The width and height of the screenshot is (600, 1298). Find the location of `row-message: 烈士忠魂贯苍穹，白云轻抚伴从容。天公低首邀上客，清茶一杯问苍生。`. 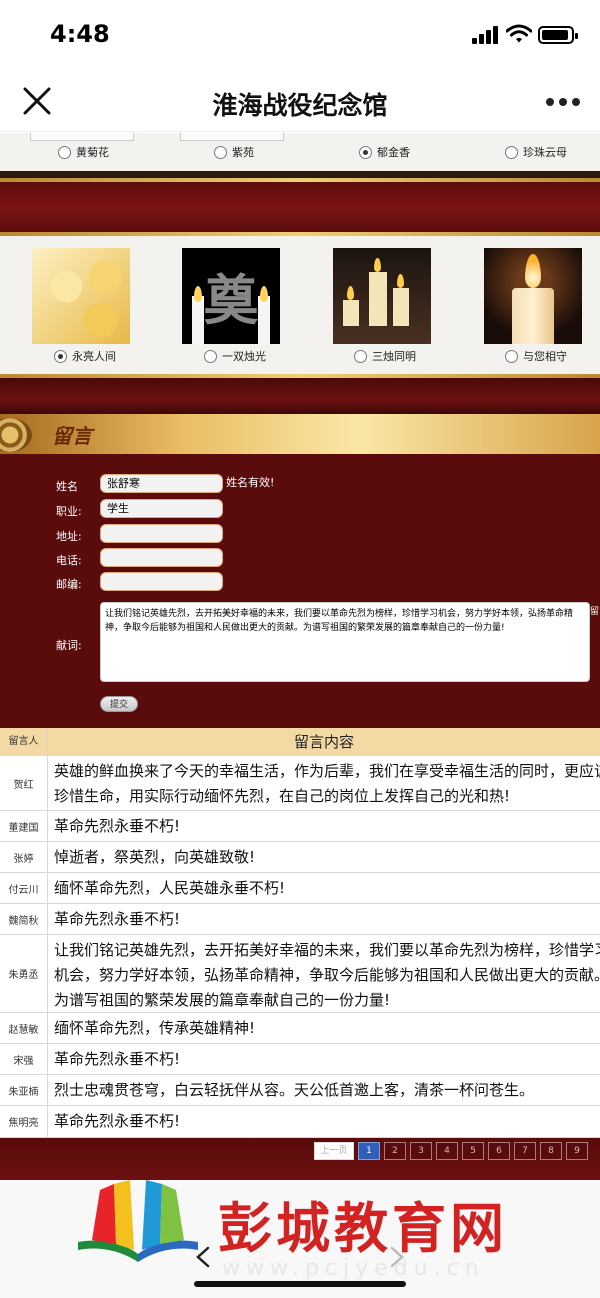

row-message: 烈士忠魂贯苍穹，白云轻抚伴从容。天公低首邀上客，清茶一杯问苍生。 is located at coordinates (294, 1090).